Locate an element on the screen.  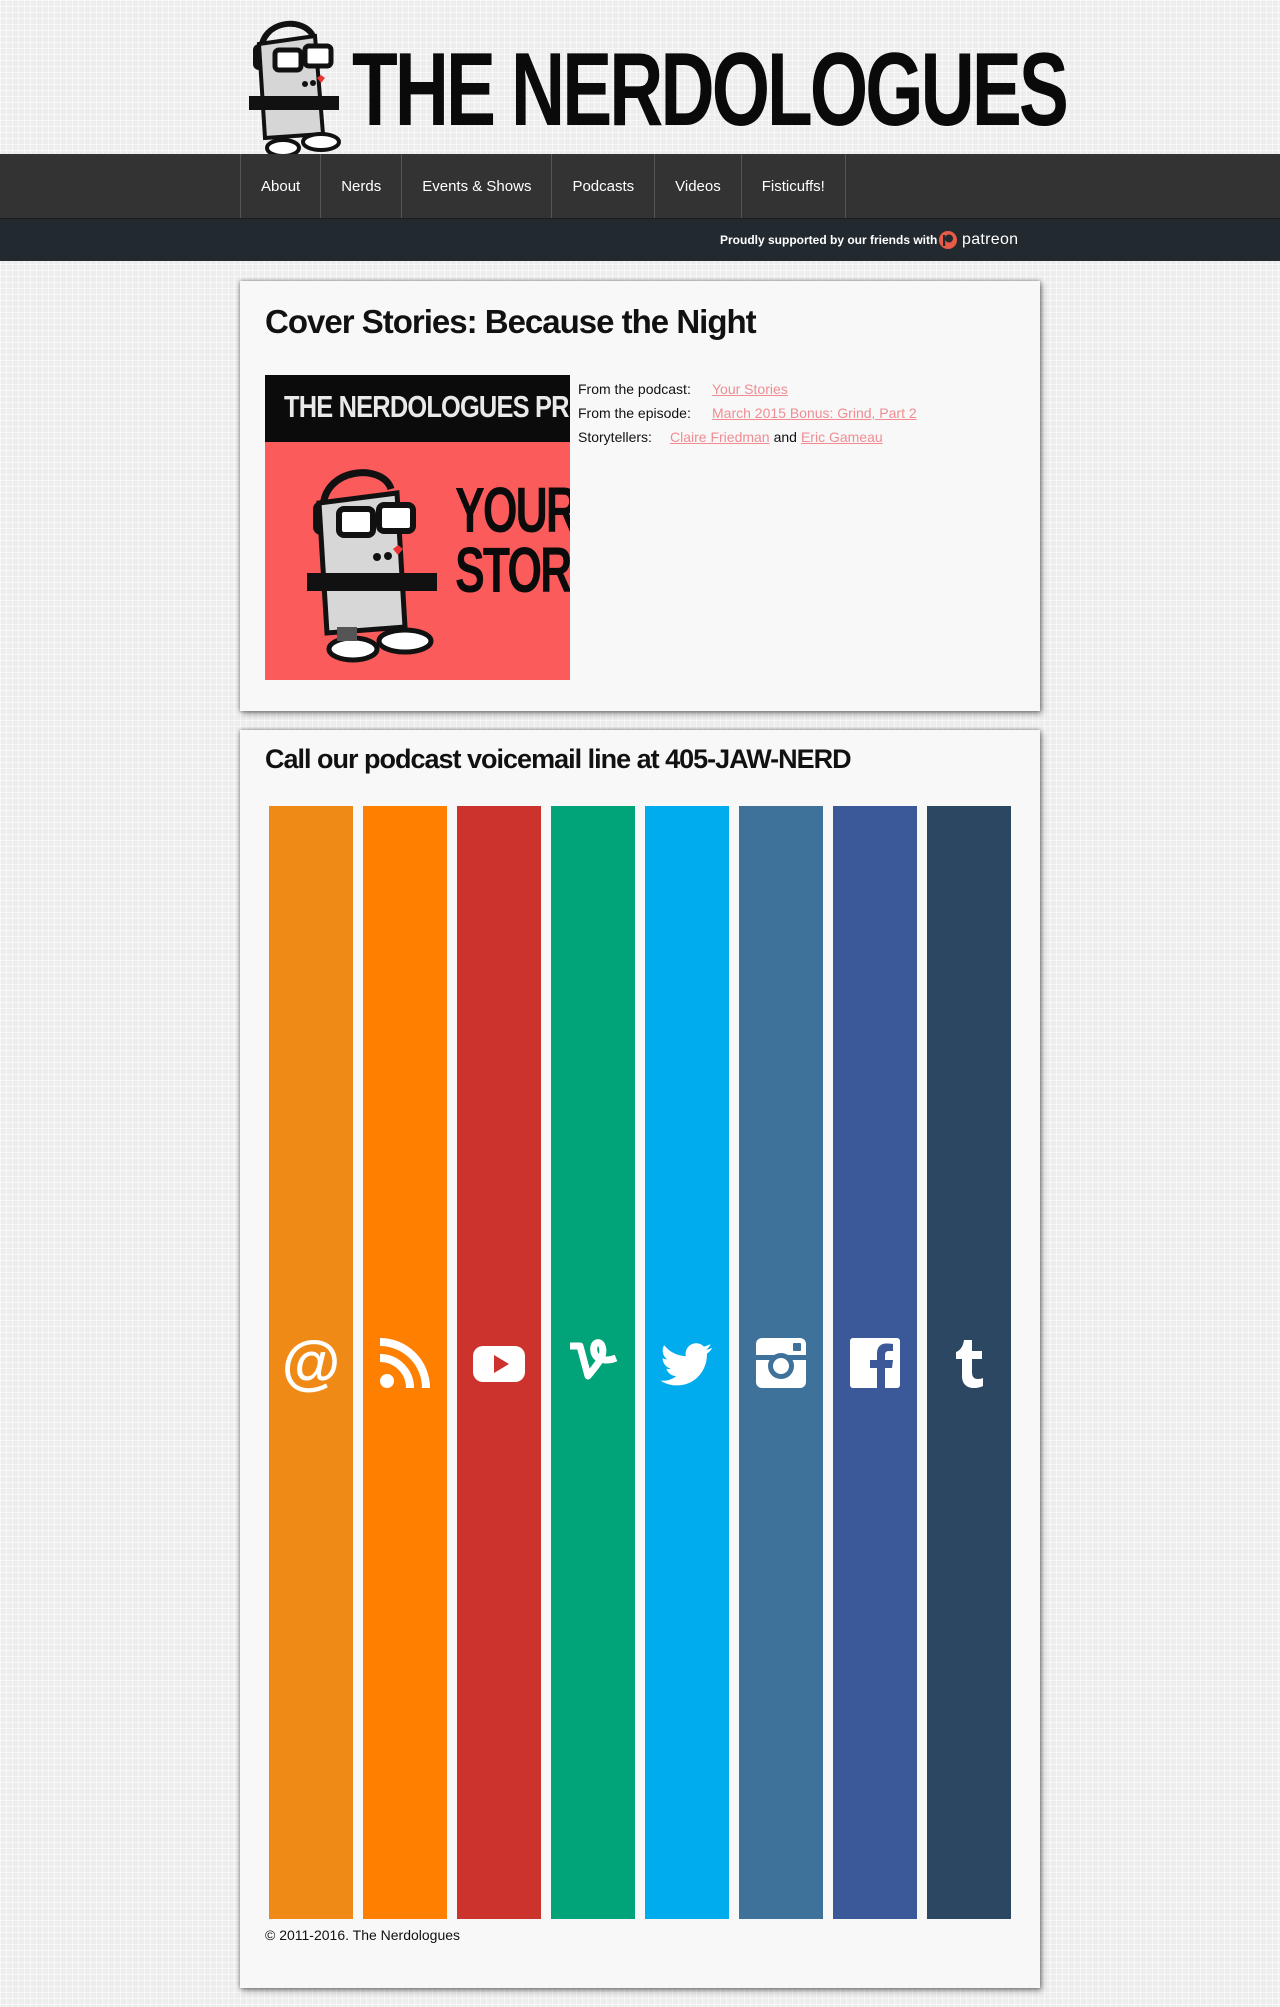
social-twitter-button is located at coordinates (687, 1362).